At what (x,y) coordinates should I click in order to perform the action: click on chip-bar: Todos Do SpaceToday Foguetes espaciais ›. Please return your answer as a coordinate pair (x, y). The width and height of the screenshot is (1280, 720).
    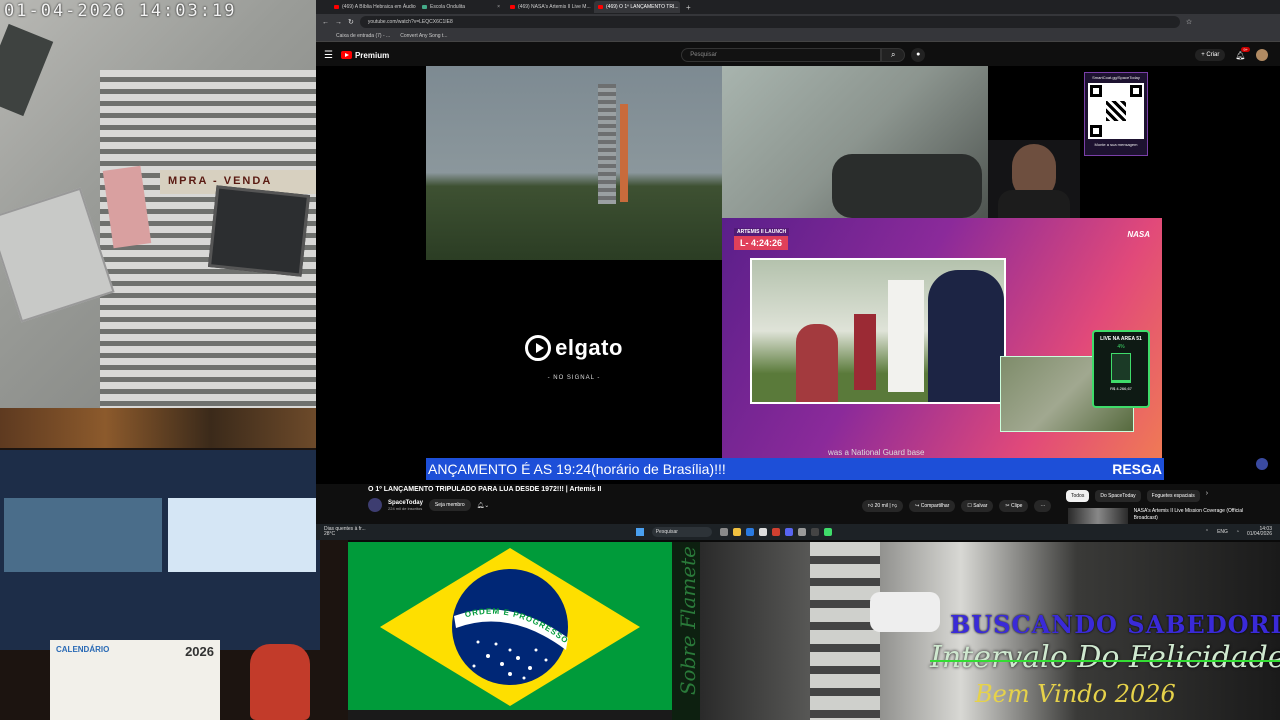
    Looking at the image, I should click on (1137, 496).